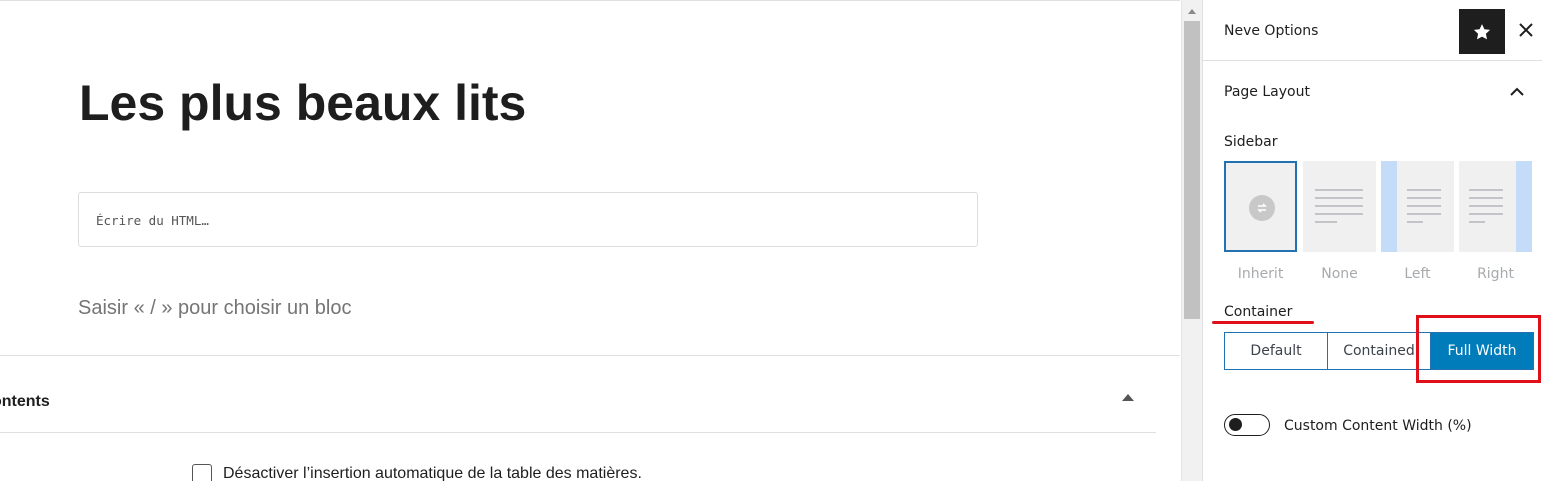 The height and width of the screenshot is (481, 1542). What do you see at coordinates (1517, 92) in the screenshot?
I see `chevron-up-icon` at bounding box center [1517, 92].